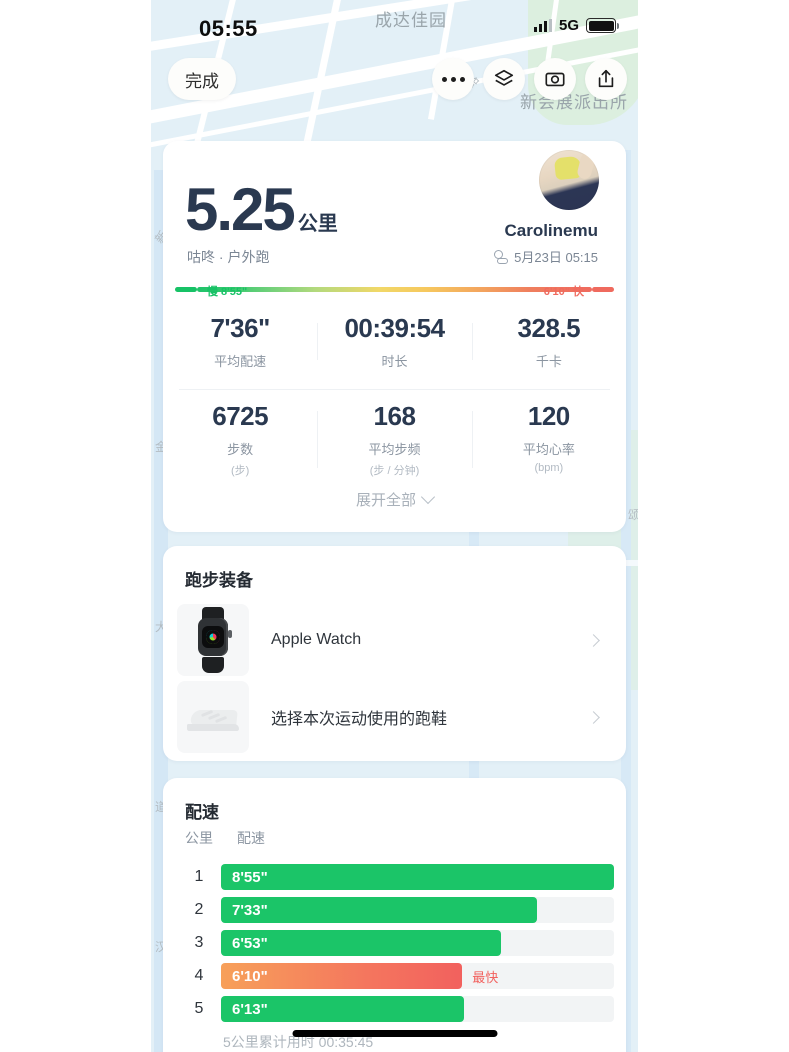  What do you see at coordinates (361, 943) in the screenshot?
I see `pace-row-bar: 6'53"` at bounding box center [361, 943].